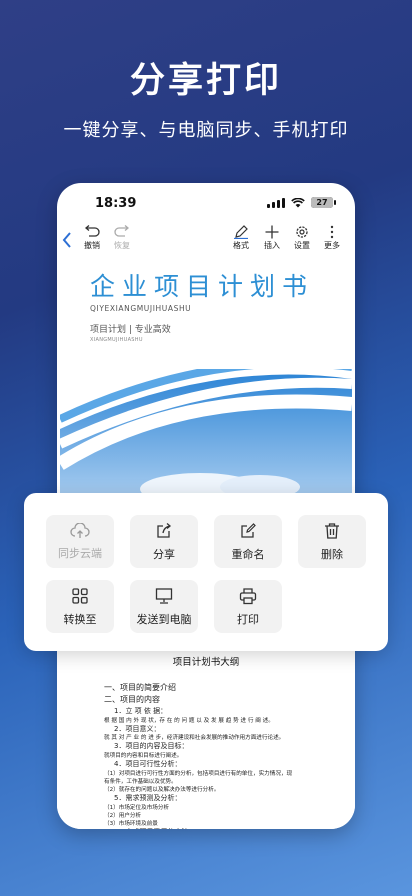 This screenshot has height=896, width=412. Describe the element at coordinates (298, 202) in the screenshot. I see `wifi-icon` at that location.